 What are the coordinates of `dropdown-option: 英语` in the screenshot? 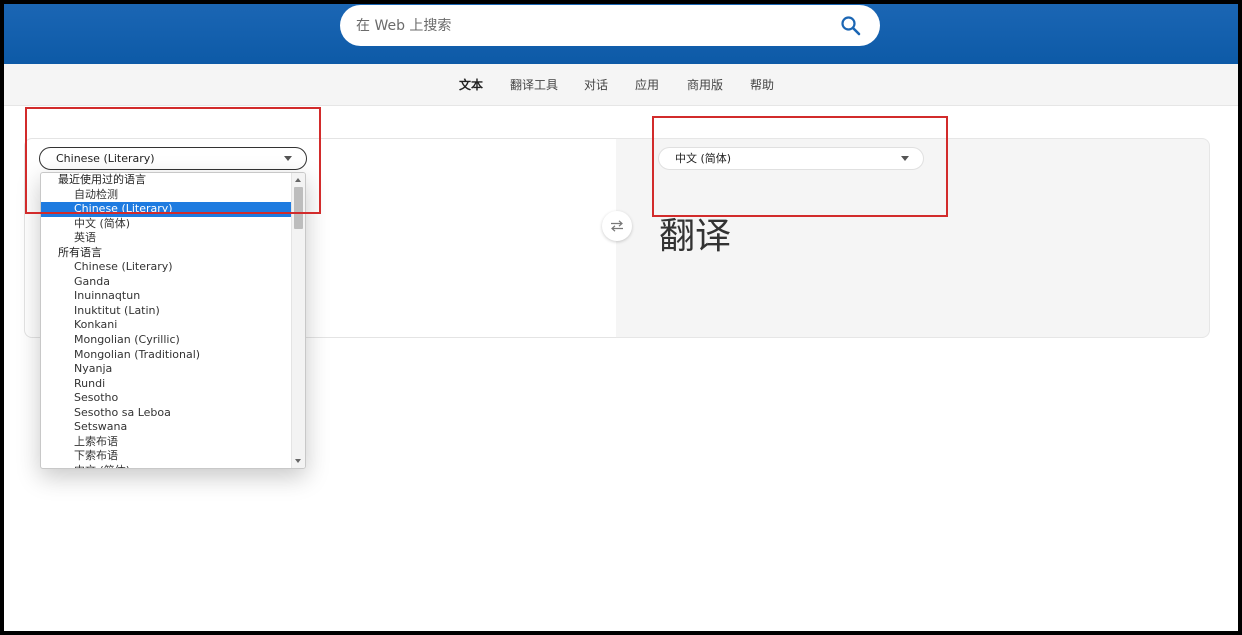 It's located at (167, 238).